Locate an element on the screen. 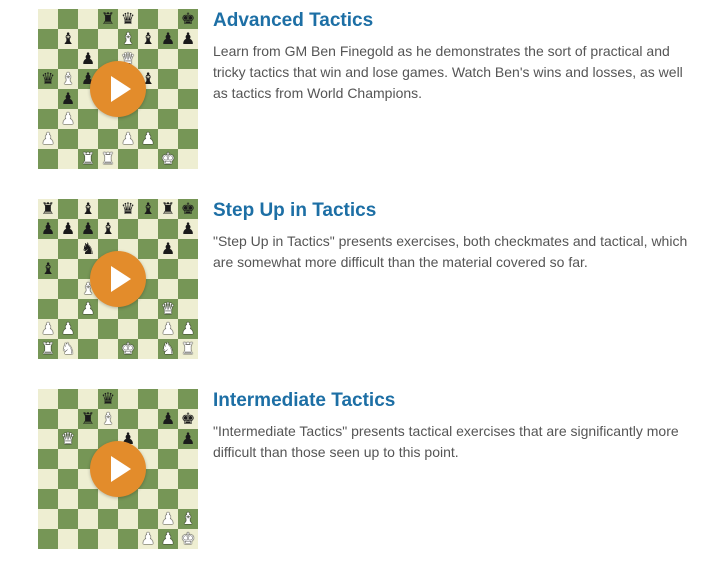 Image resolution: width=705 pixels, height=569 pixels. lesson-title: Intermediate Tactics is located at coordinates (453, 401).